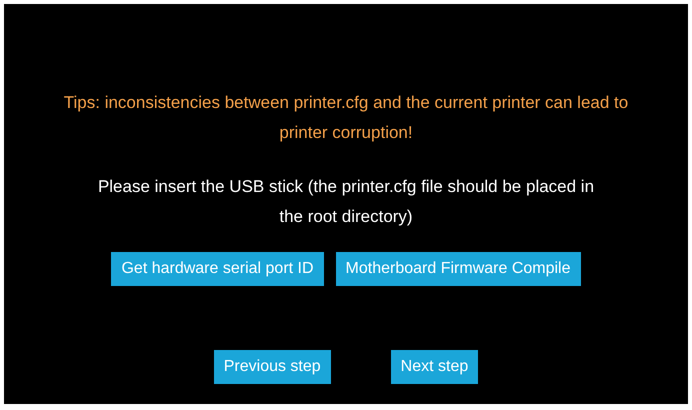 The width and height of the screenshot is (692, 410). What do you see at coordinates (434, 367) in the screenshot?
I see `step-button: Next step` at bounding box center [434, 367].